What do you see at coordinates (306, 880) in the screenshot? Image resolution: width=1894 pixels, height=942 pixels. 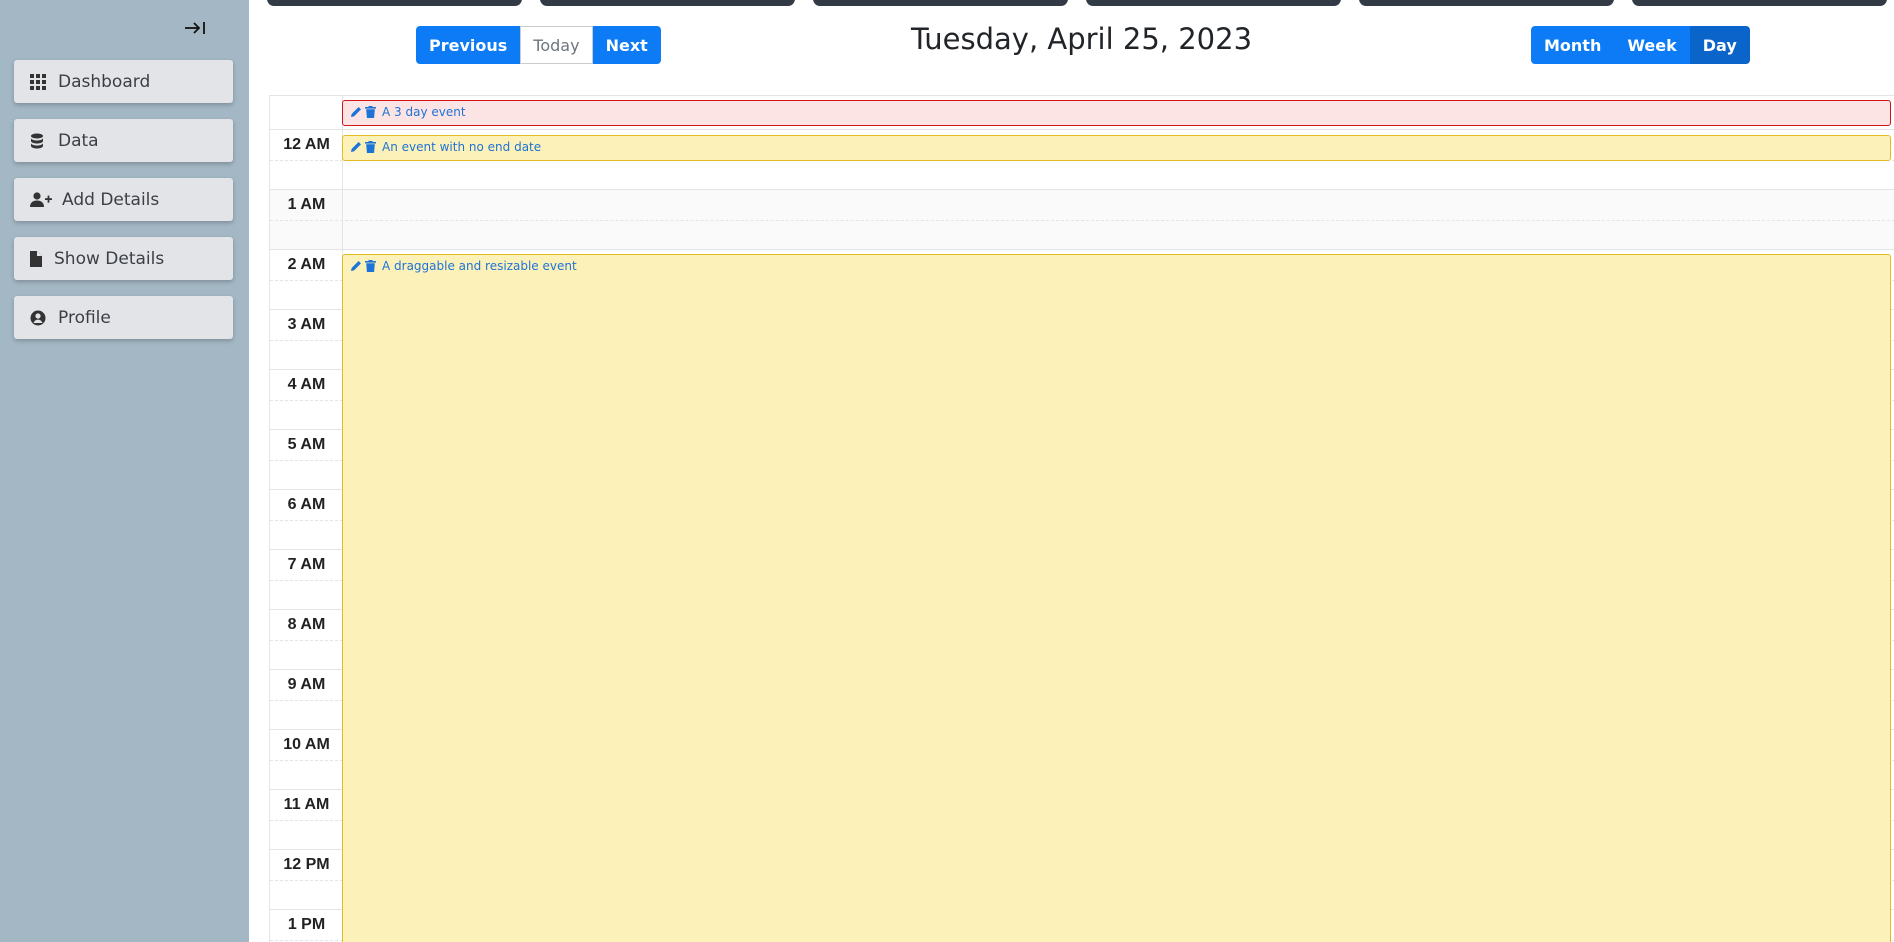 I see `hour-gutter: 12 PM` at bounding box center [306, 880].